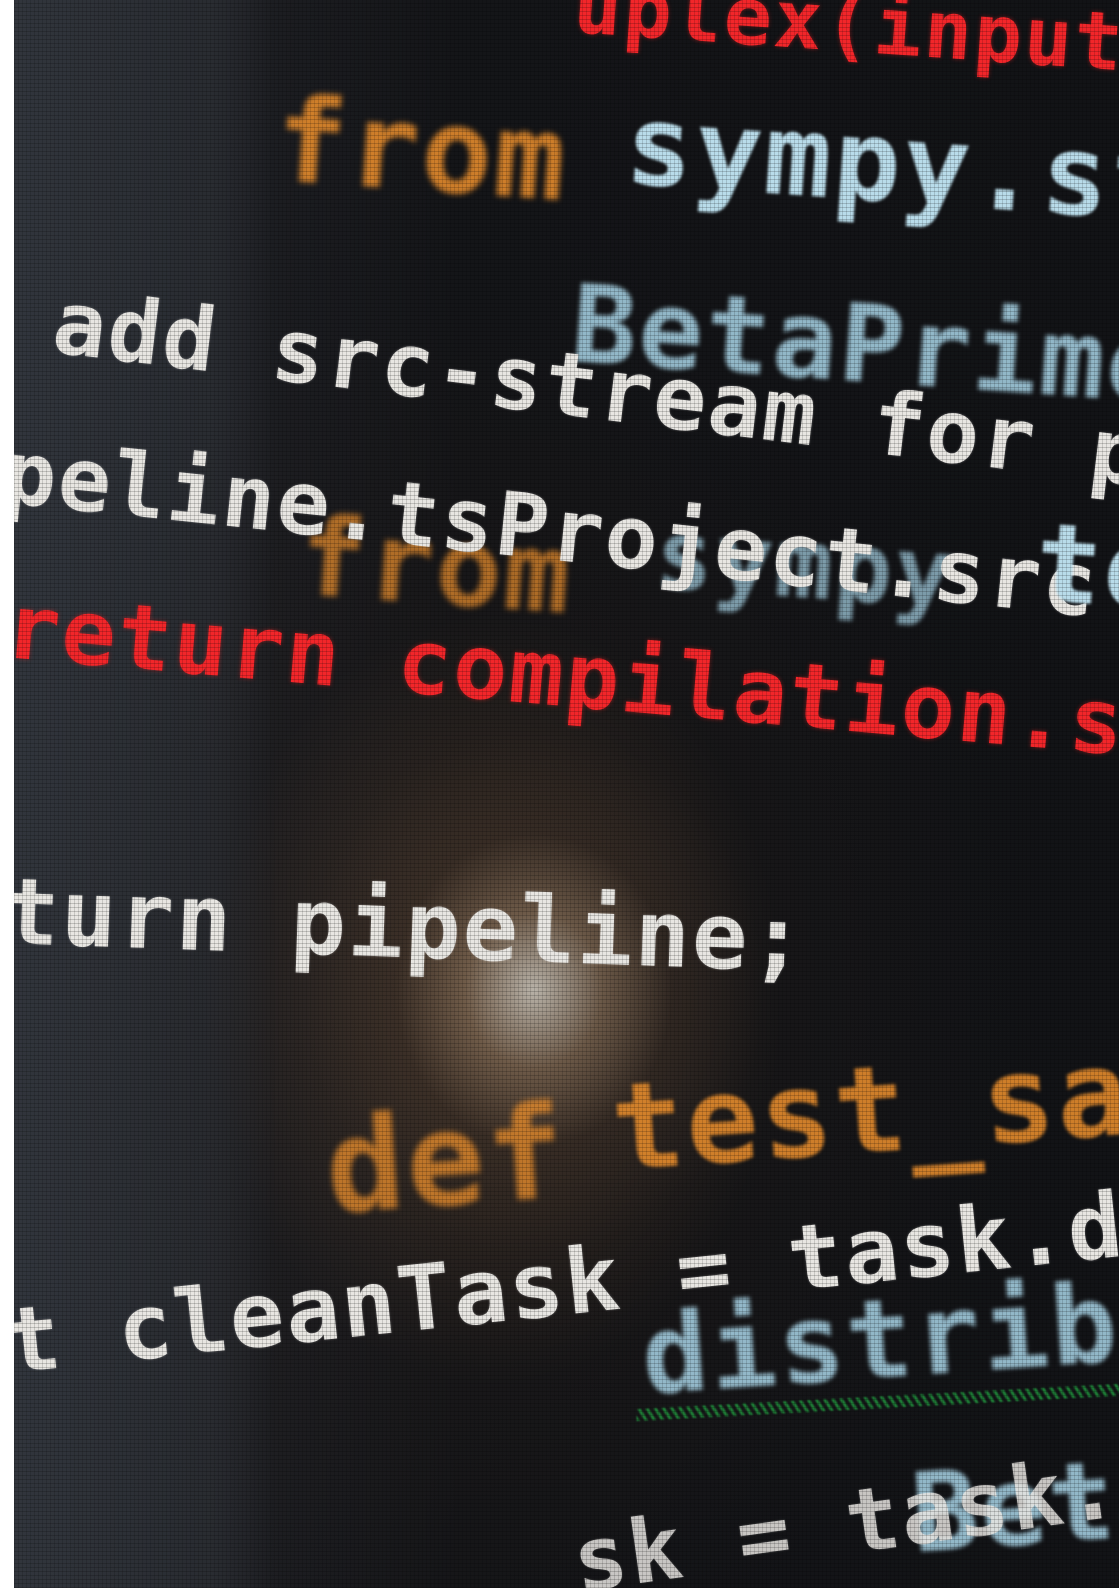  What do you see at coordinates (844, 45) in the screenshot?
I see `code-line-top-red: uplex(input` at bounding box center [844, 45].